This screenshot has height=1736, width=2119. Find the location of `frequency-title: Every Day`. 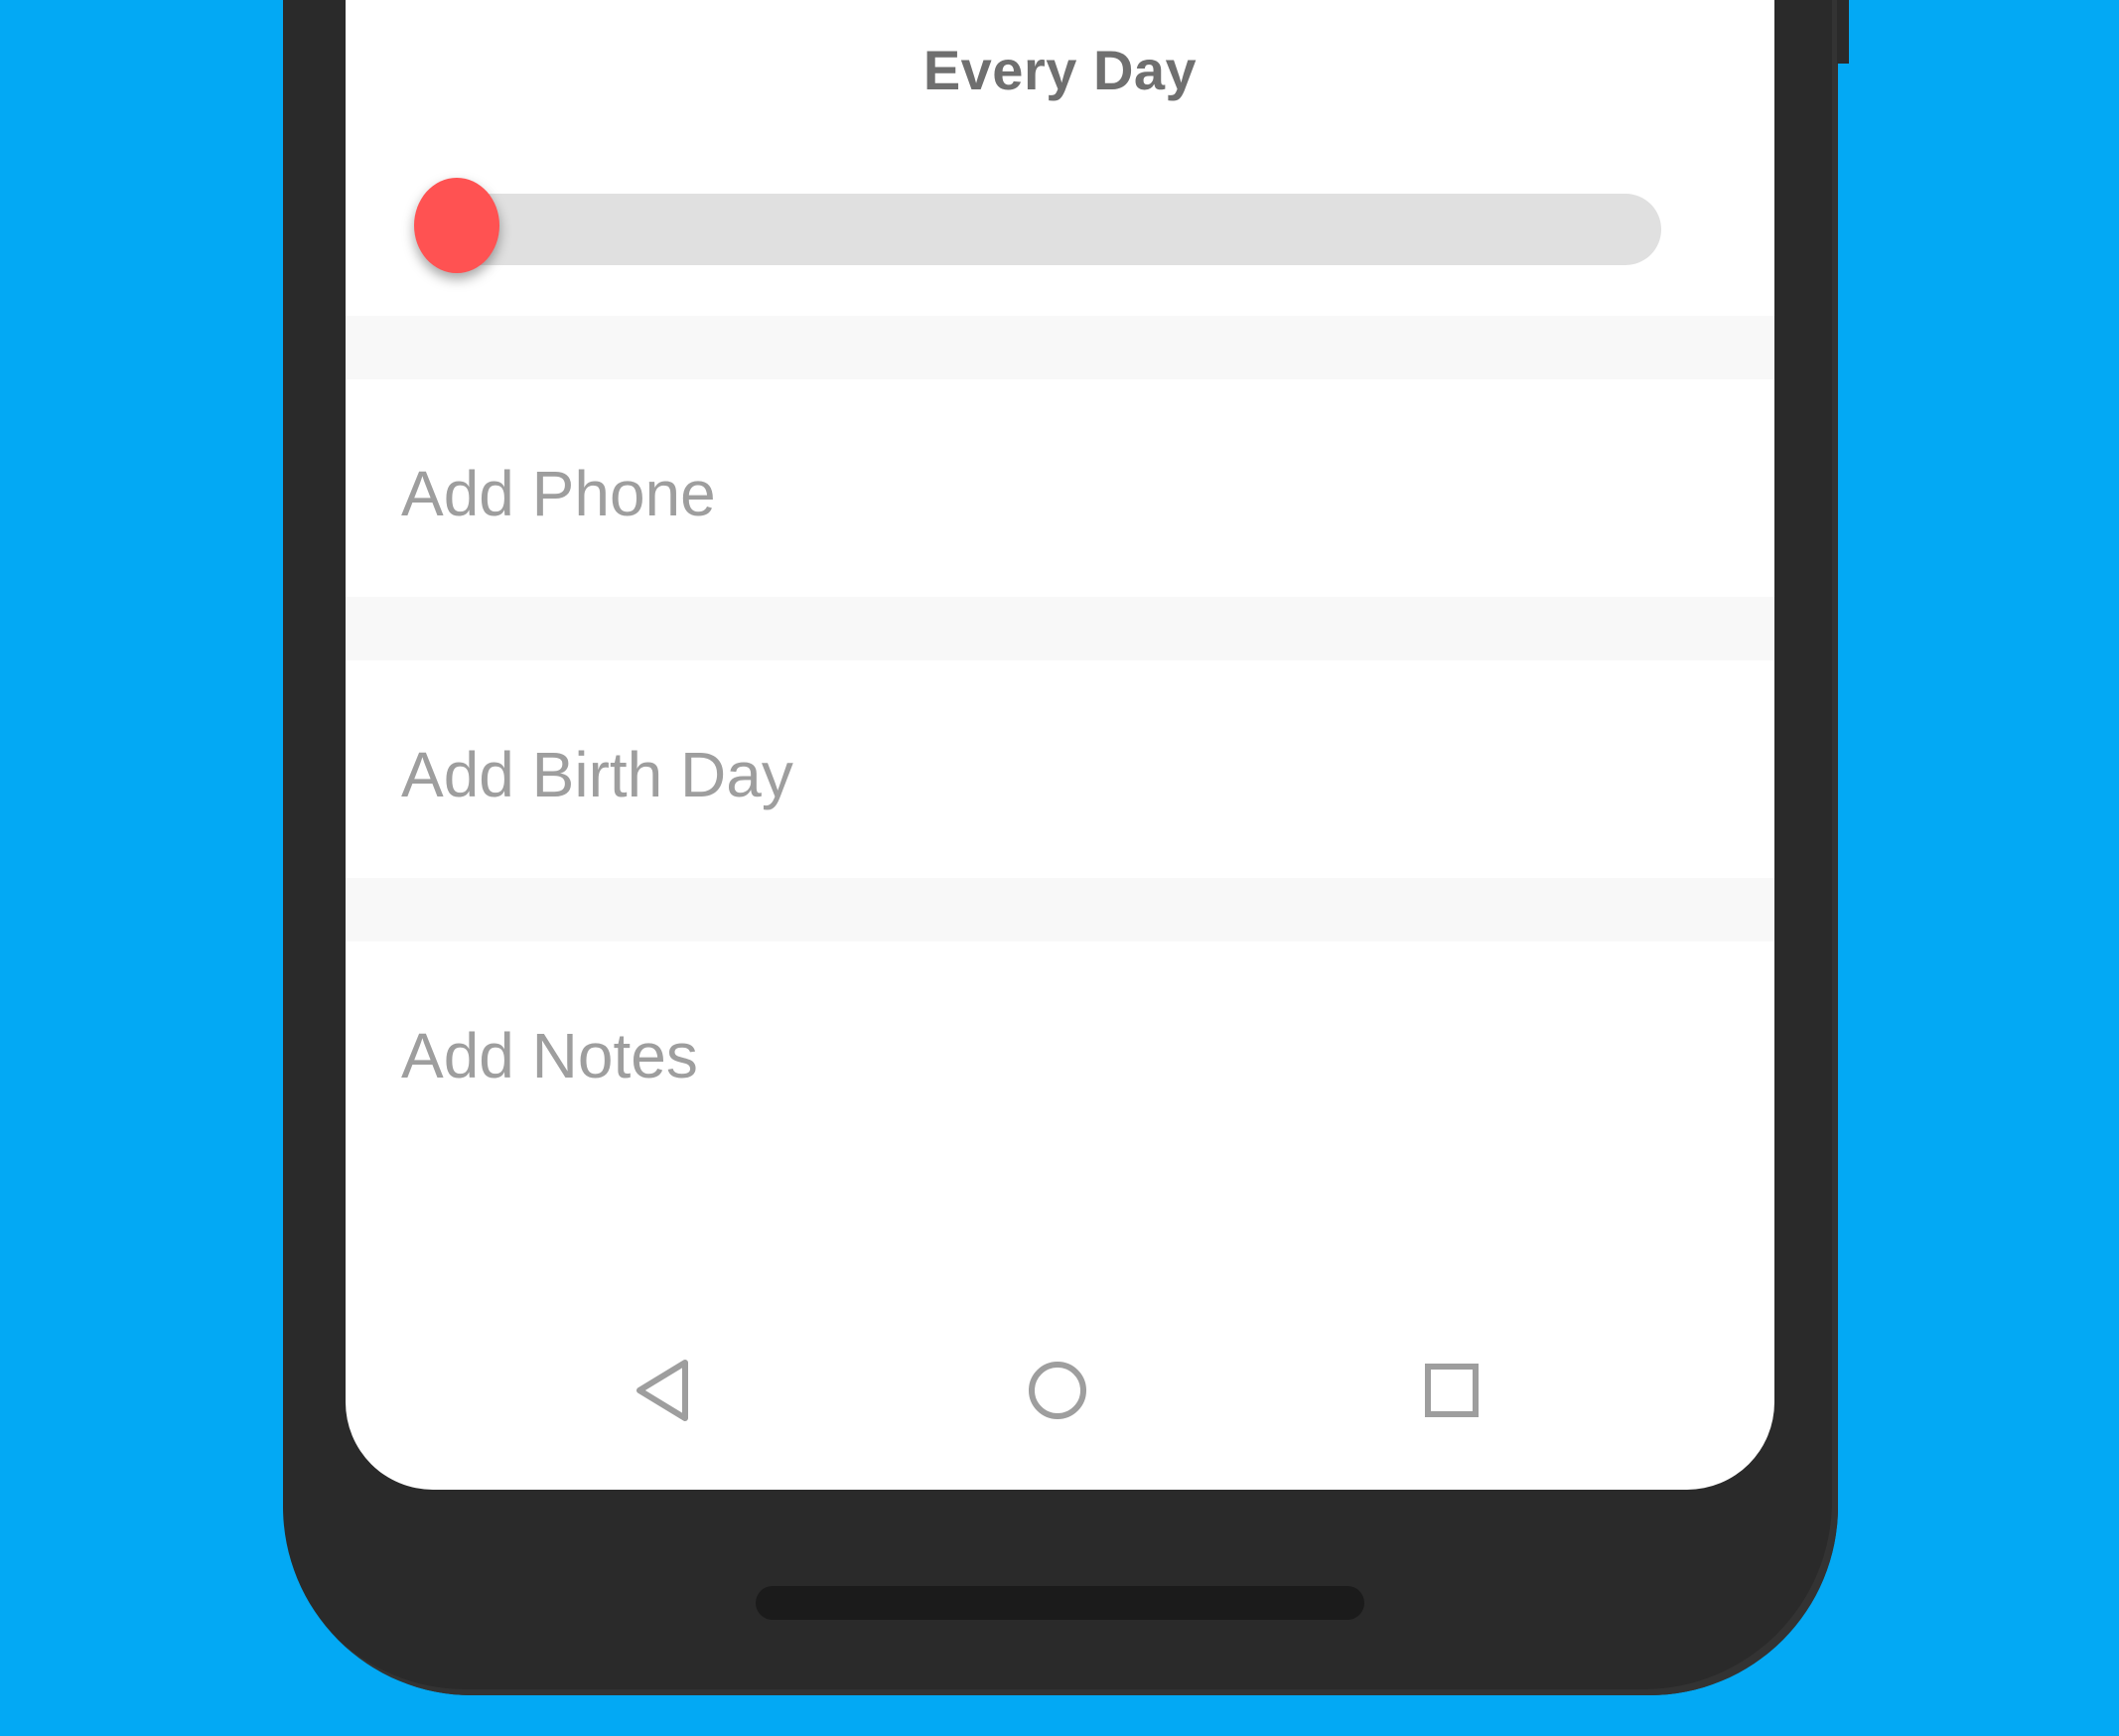

frequency-title: Every Day is located at coordinates (1060, 70).